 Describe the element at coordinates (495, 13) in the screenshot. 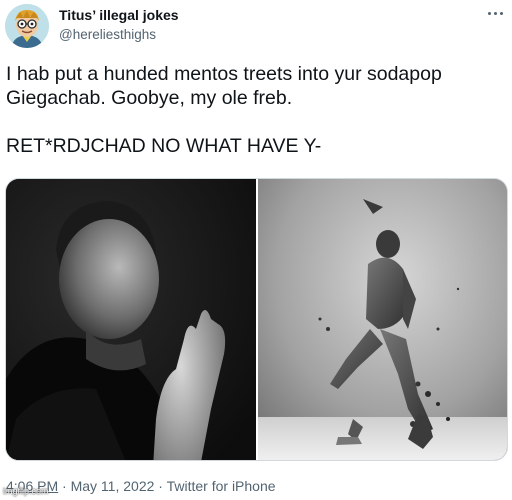

I see `more-options-icon` at that location.